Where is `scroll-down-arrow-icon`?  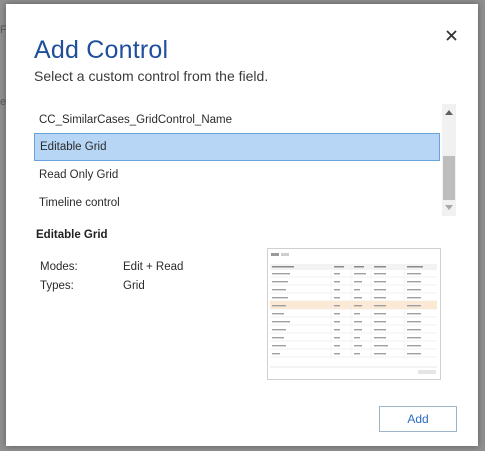 scroll-down-arrow-icon is located at coordinates (449, 207).